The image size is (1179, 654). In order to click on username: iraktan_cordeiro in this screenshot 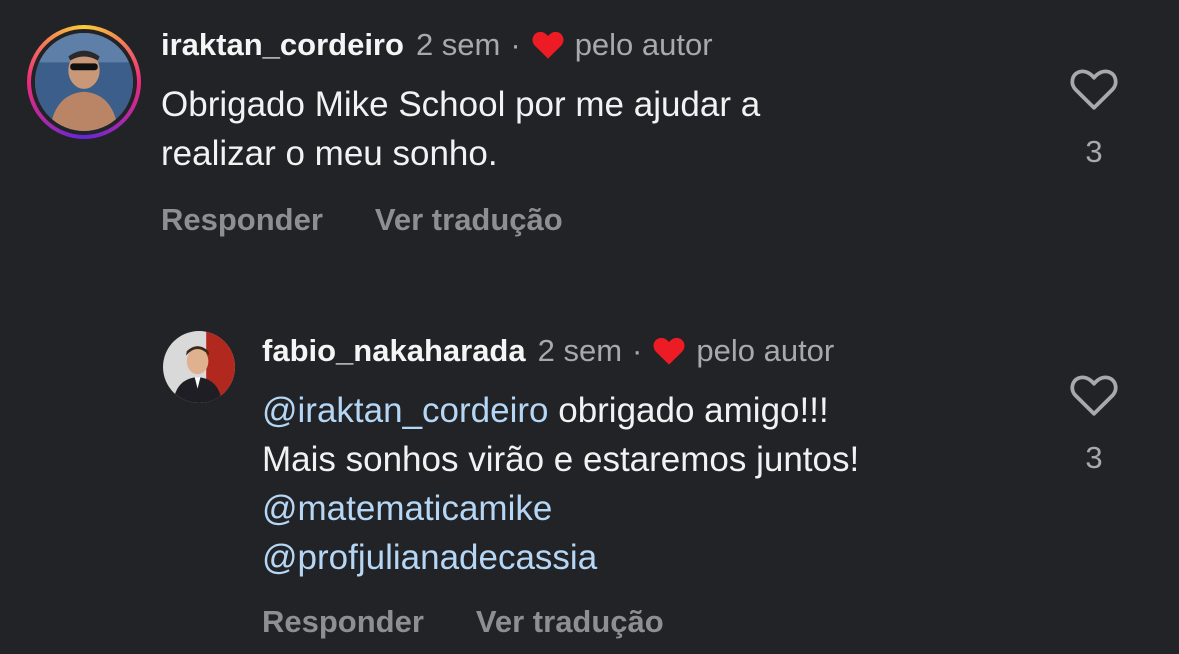, I will do `click(282, 45)`.